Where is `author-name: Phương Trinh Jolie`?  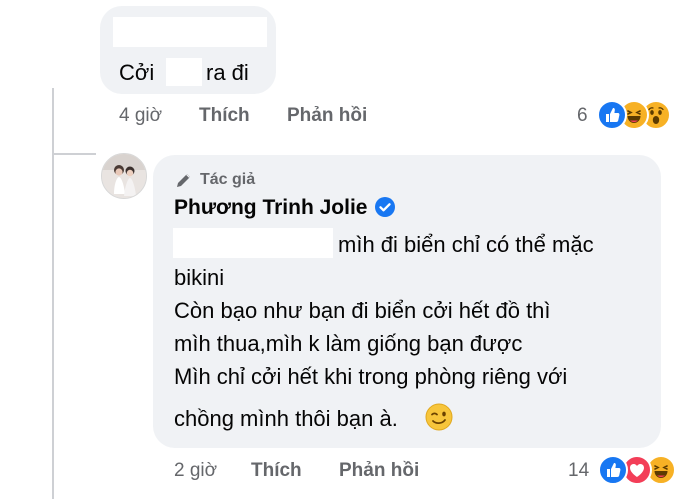
author-name: Phương Trinh Jolie is located at coordinates (270, 208).